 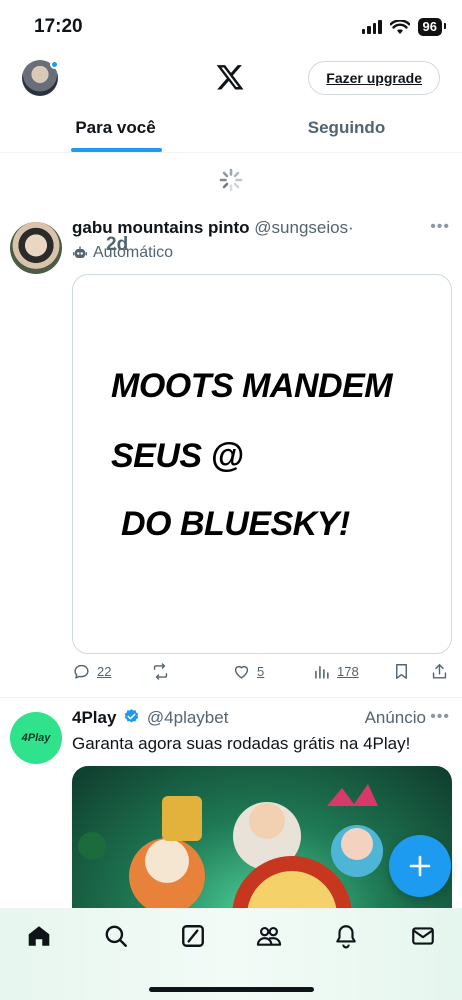 I want to click on robot-icon, so click(x=80, y=252).